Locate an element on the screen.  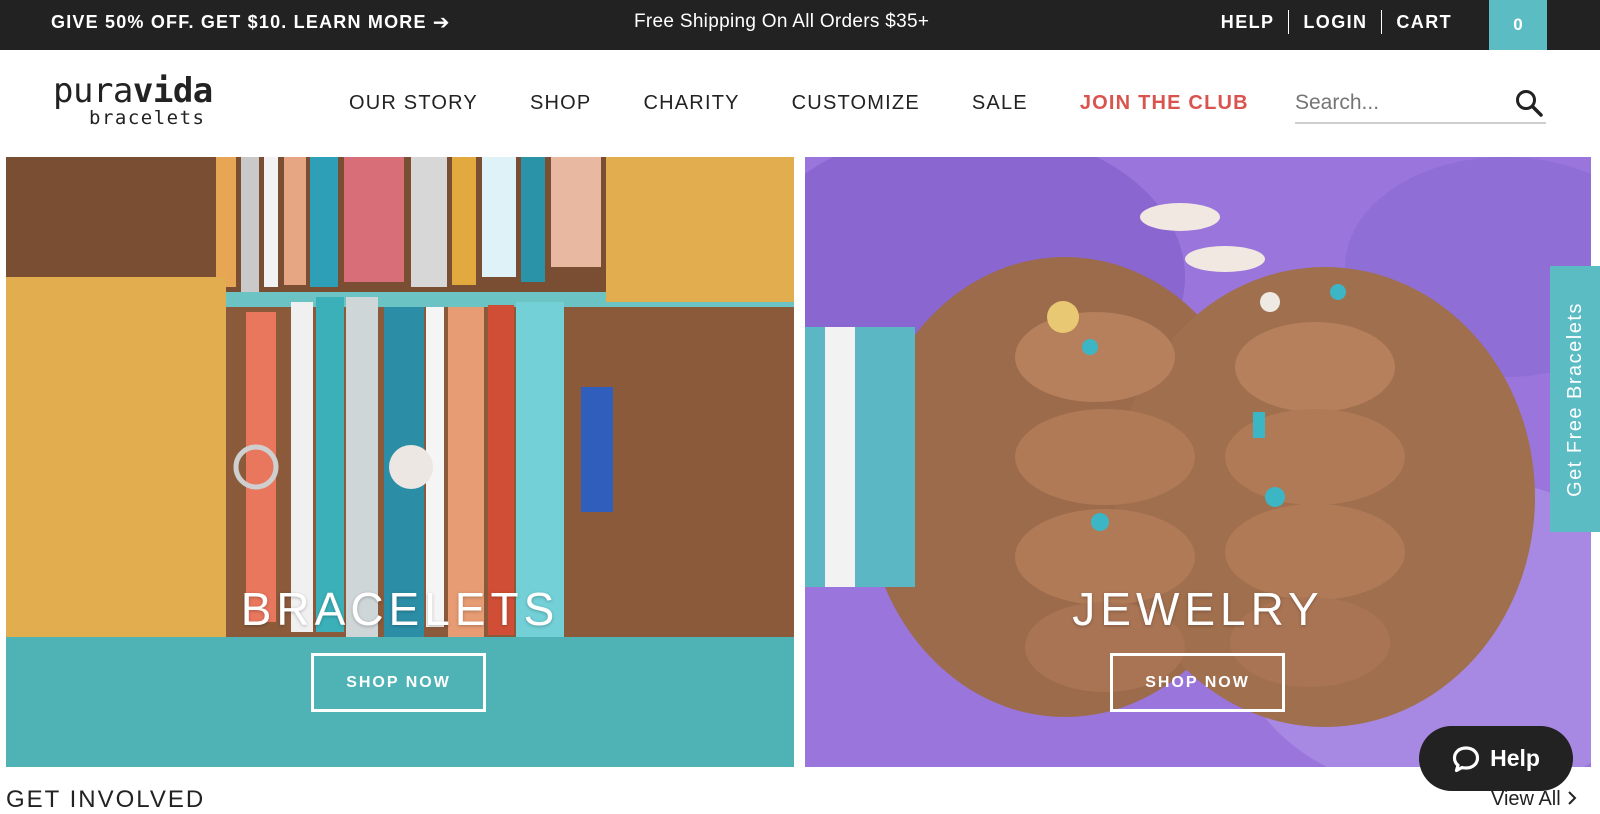
nav-shop: SHOP is located at coordinates (560, 103).